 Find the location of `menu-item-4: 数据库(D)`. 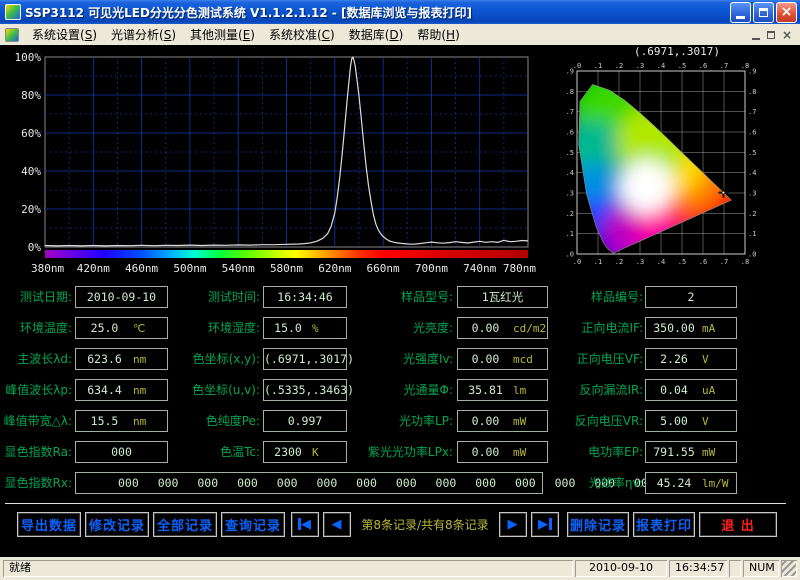

menu-item-4: 数据库(D) is located at coordinates (376, 35).